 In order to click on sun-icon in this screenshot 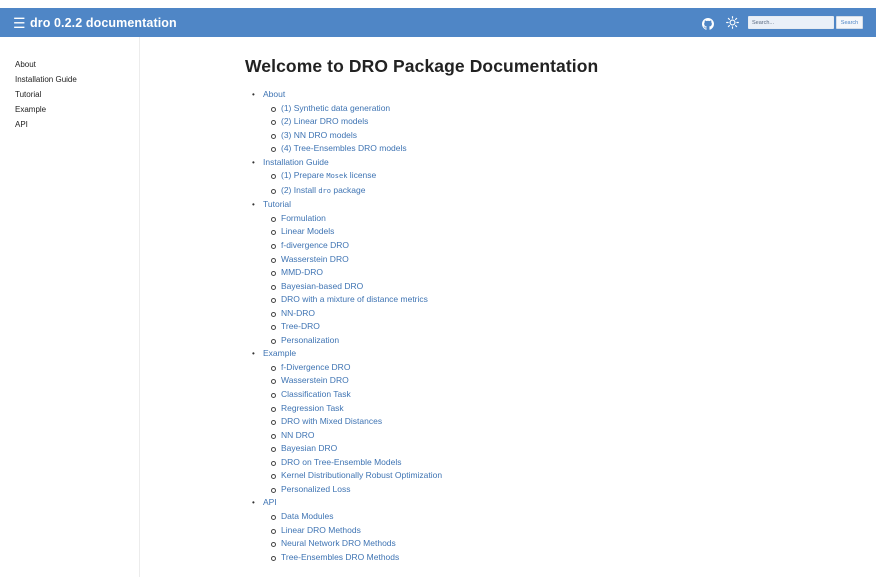, I will do `click(732, 22)`.